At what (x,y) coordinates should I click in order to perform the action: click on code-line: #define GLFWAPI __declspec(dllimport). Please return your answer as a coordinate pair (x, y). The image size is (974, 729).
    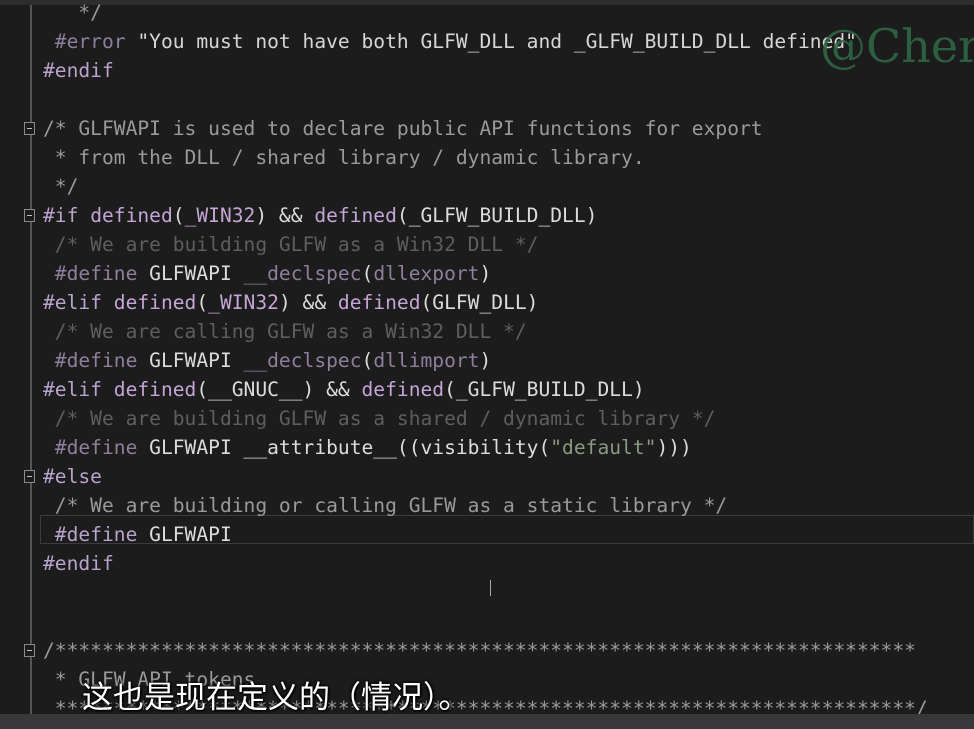
    Looking at the image, I should click on (267, 360).